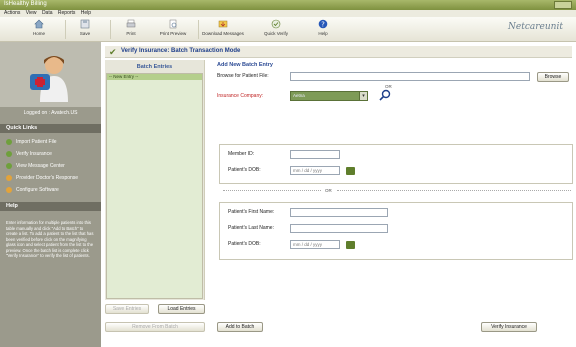  What do you see at coordinates (9, 165) in the screenshot?
I see `message-icon` at bounding box center [9, 165].